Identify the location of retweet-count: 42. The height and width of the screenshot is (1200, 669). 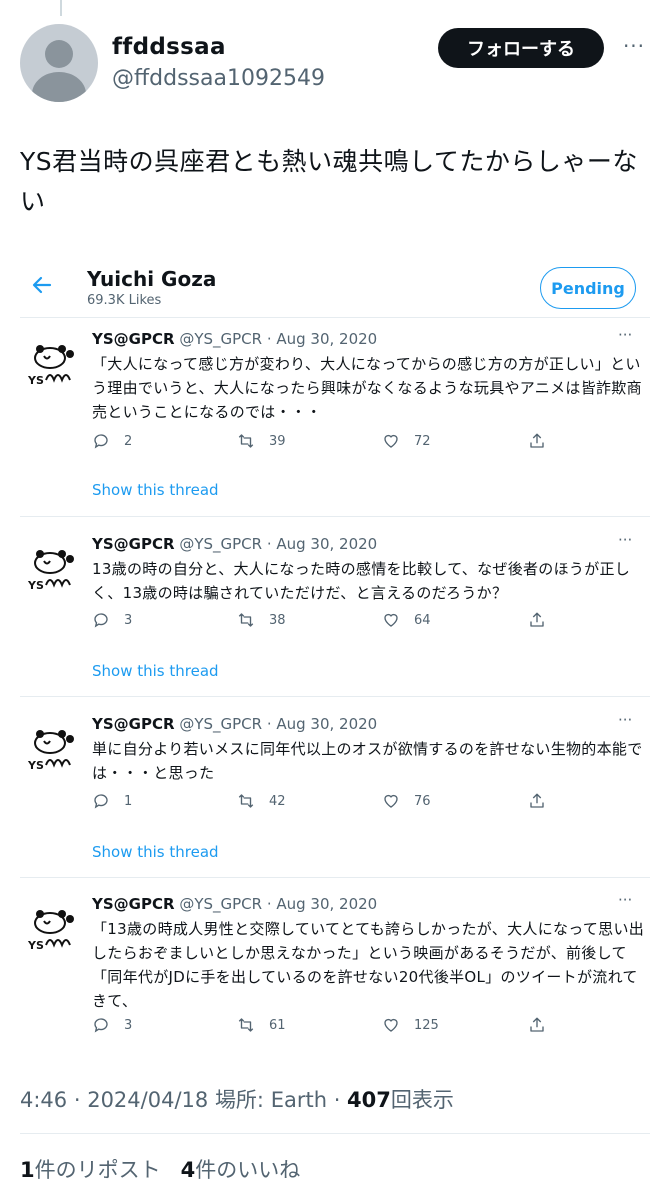
(277, 801).